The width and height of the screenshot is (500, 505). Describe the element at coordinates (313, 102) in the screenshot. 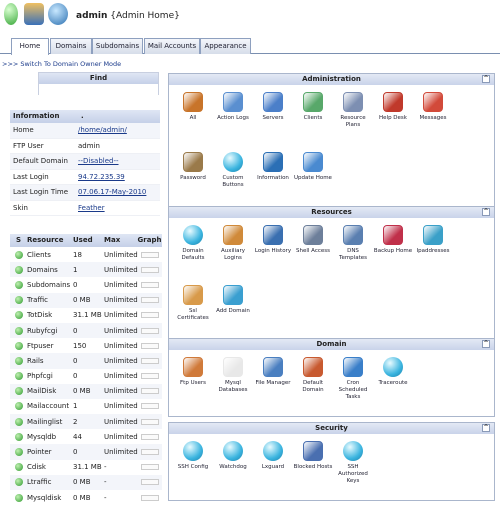

I see `clients-icon` at that location.